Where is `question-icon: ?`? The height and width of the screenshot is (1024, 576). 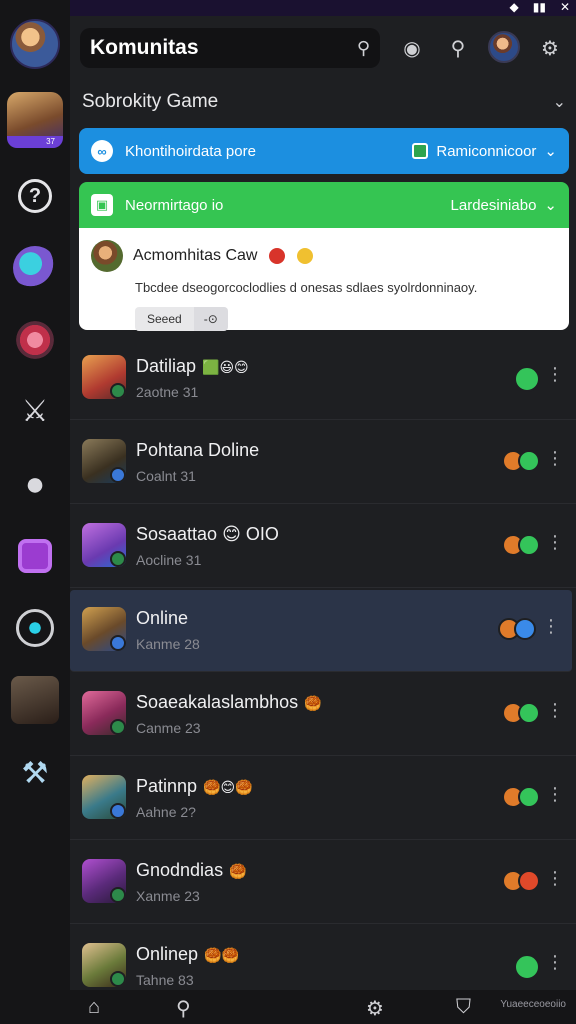 question-icon: ? is located at coordinates (35, 196).